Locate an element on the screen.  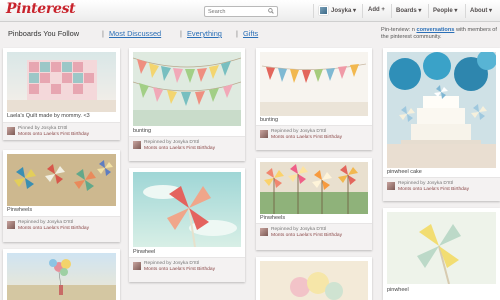
pinterest-logo: Pinterest is located at coordinates (41, 9).